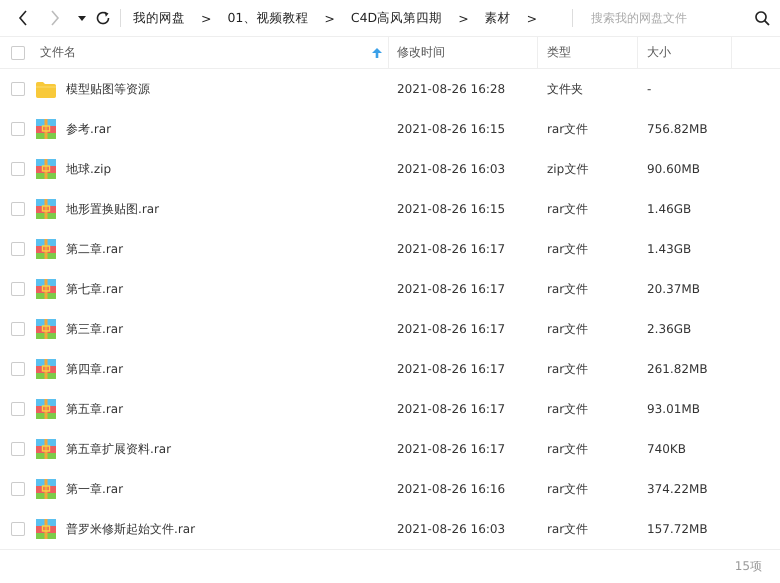  What do you see at coordinates (649, 89) in the screenshot?
I see `file-size: -` at bounding box center [649, 89].